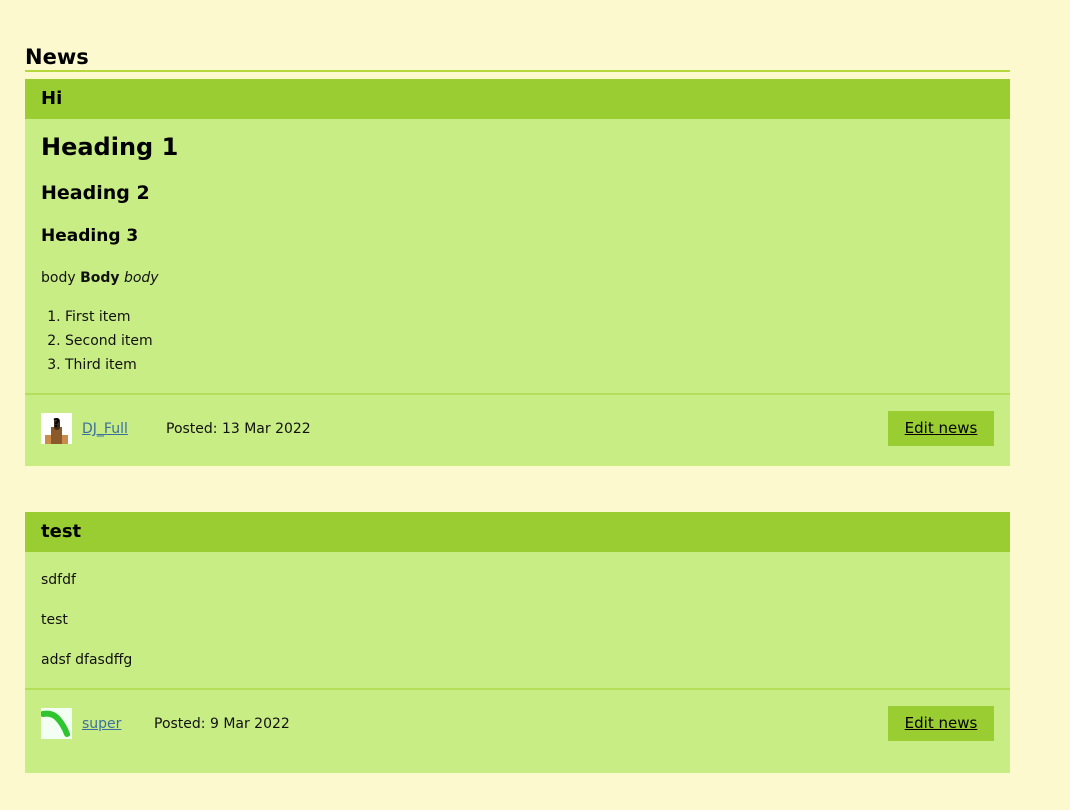 The height and width of the screenshot is (810, 1070). I want to click on heading-2: Heading 2, so click(95, 193).